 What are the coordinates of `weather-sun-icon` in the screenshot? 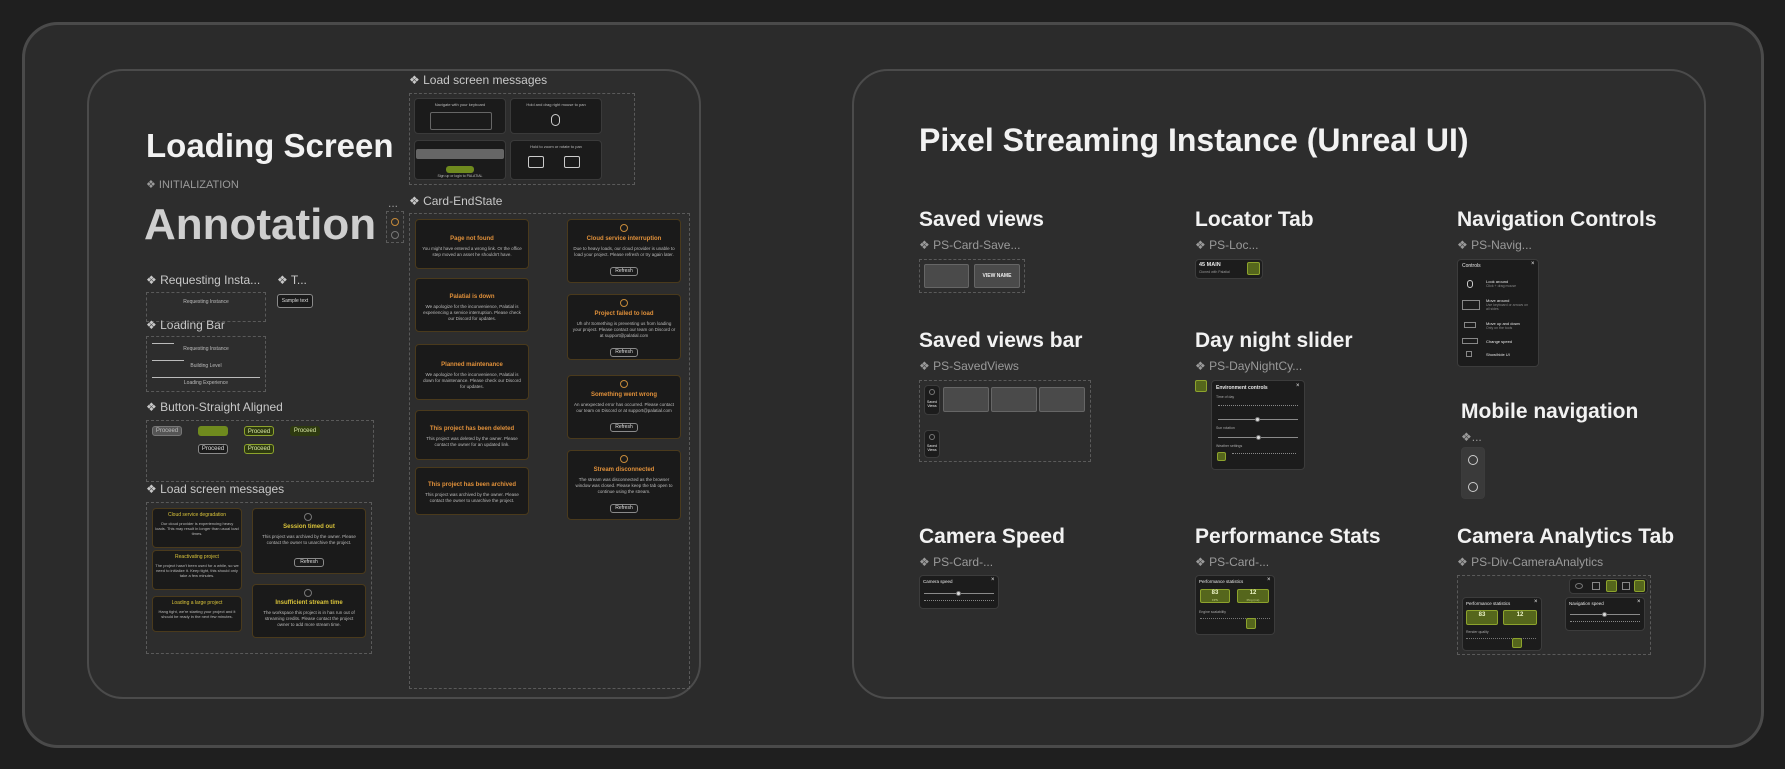 It's located at (1221, 456).